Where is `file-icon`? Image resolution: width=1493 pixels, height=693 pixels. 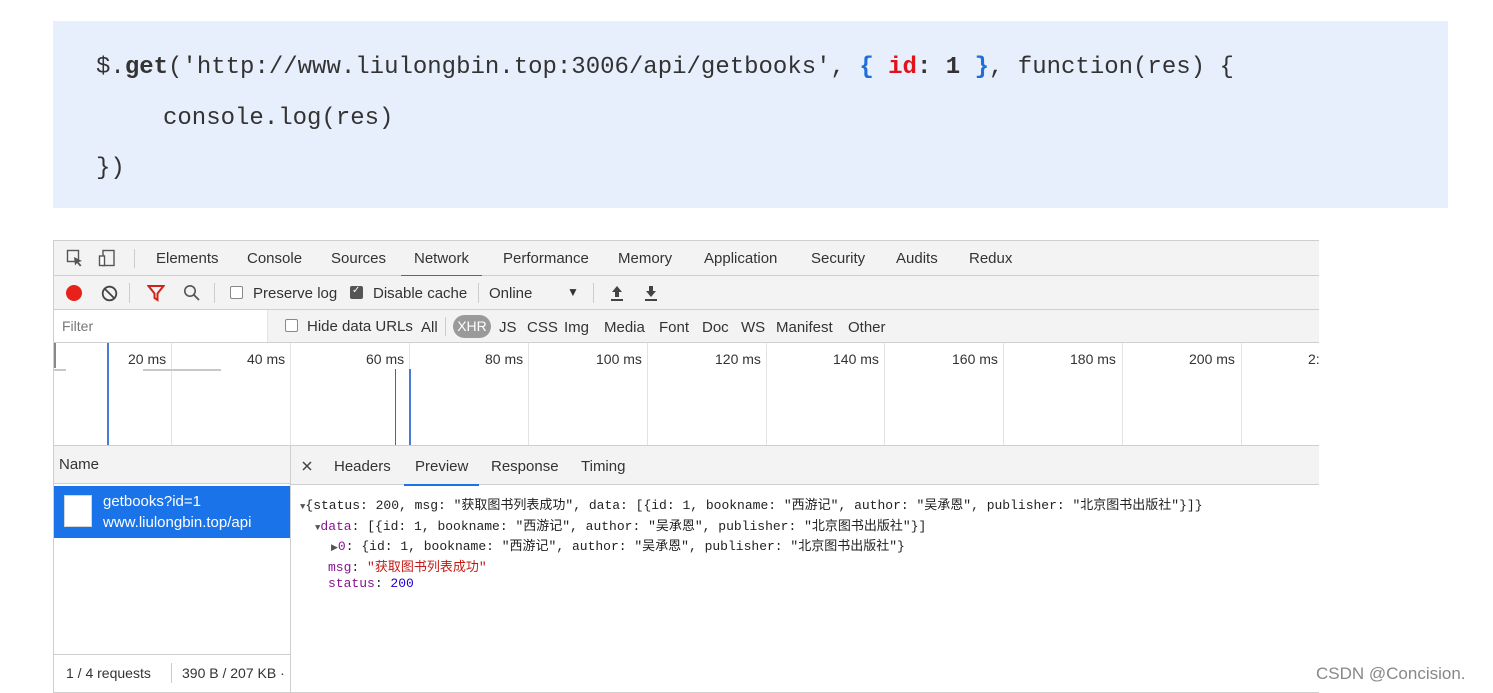
file-icon is located at coordinates (78, 511).